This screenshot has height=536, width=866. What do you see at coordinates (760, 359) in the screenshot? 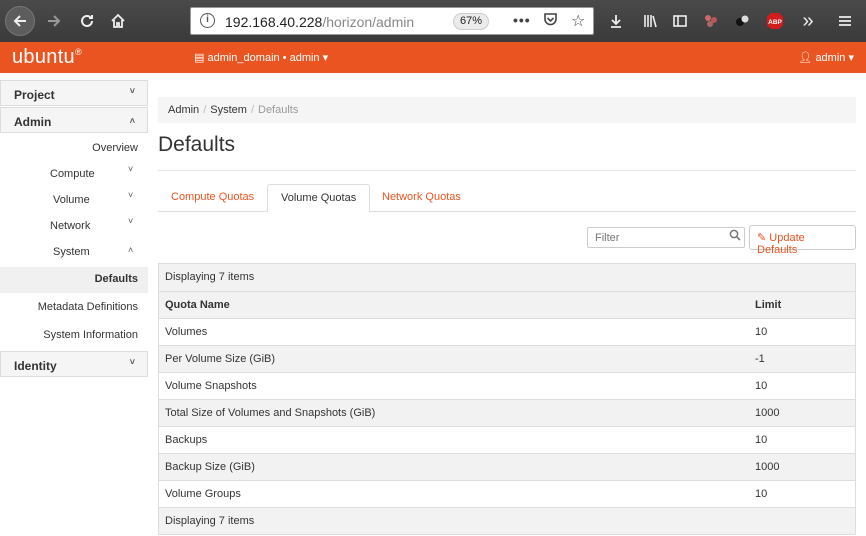
I see `limit-cell: -1` at bounding box center [760, 359].